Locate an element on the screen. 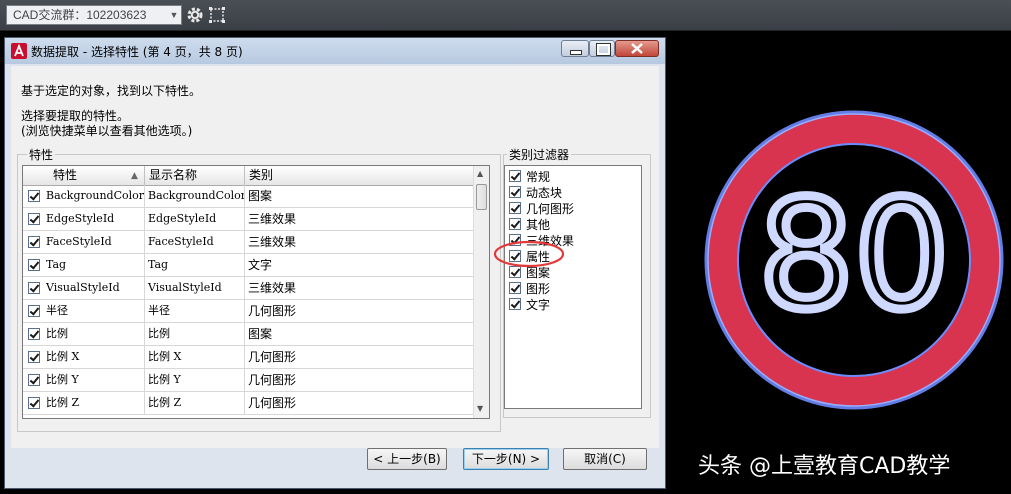  cell-category: 文字 is located at coordinates (360, 265).